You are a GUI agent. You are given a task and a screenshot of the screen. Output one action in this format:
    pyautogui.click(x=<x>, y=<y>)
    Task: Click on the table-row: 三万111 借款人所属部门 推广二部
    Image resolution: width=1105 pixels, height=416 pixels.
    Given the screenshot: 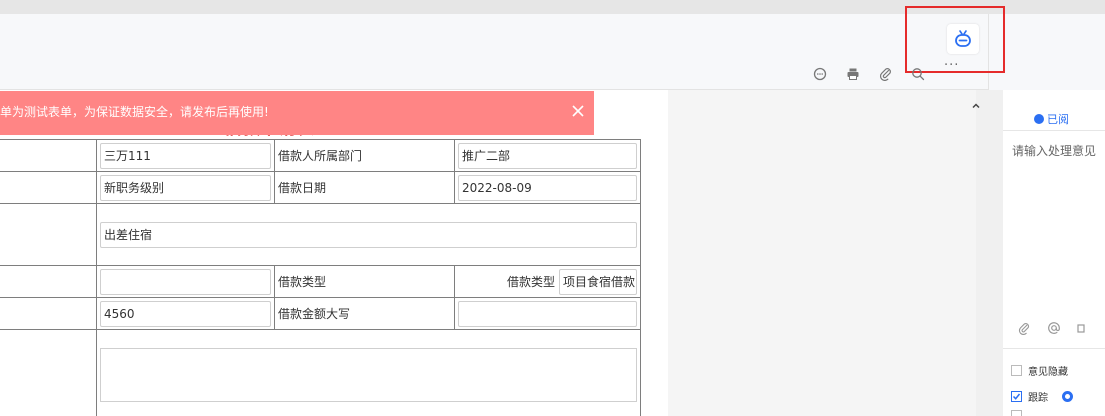 What is the action you would take?
    pyautogui.click(x=320, y=155)
    